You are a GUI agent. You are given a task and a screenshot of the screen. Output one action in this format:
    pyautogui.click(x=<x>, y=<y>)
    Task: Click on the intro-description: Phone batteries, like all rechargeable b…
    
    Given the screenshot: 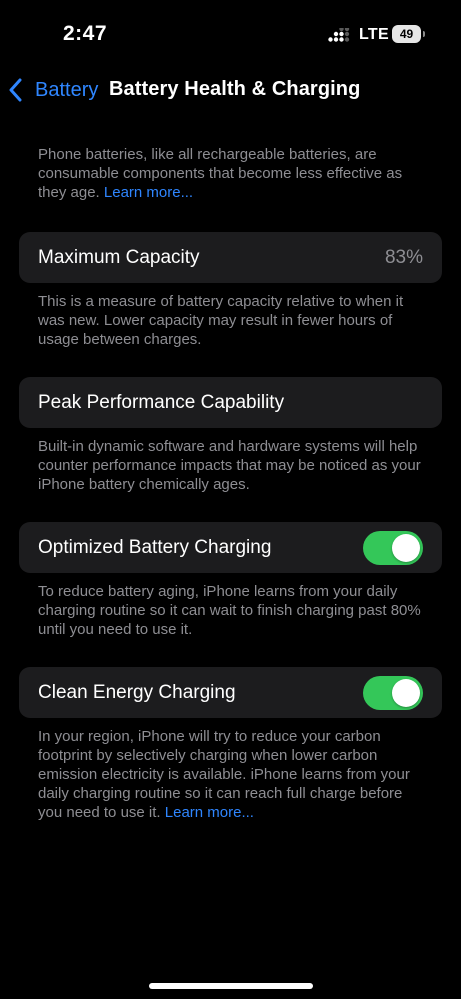 What is the action you would take?
    pyautogui.click(x=234, y=173)
    